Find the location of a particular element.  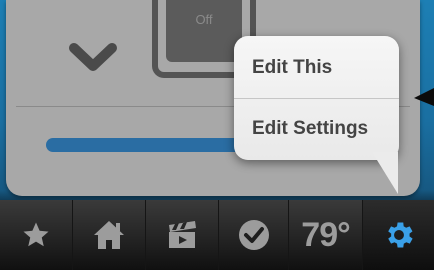

tab-media is located at coordinates (182, 235).